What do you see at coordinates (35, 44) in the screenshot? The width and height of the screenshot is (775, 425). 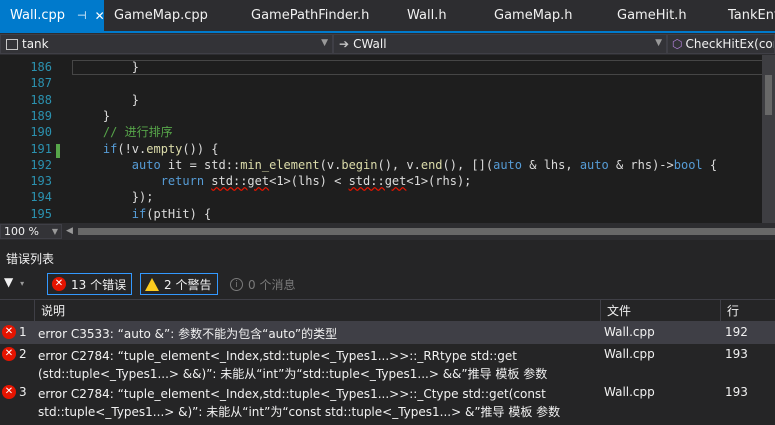 I see `project-name: tank` at bounding box center [35, 44].